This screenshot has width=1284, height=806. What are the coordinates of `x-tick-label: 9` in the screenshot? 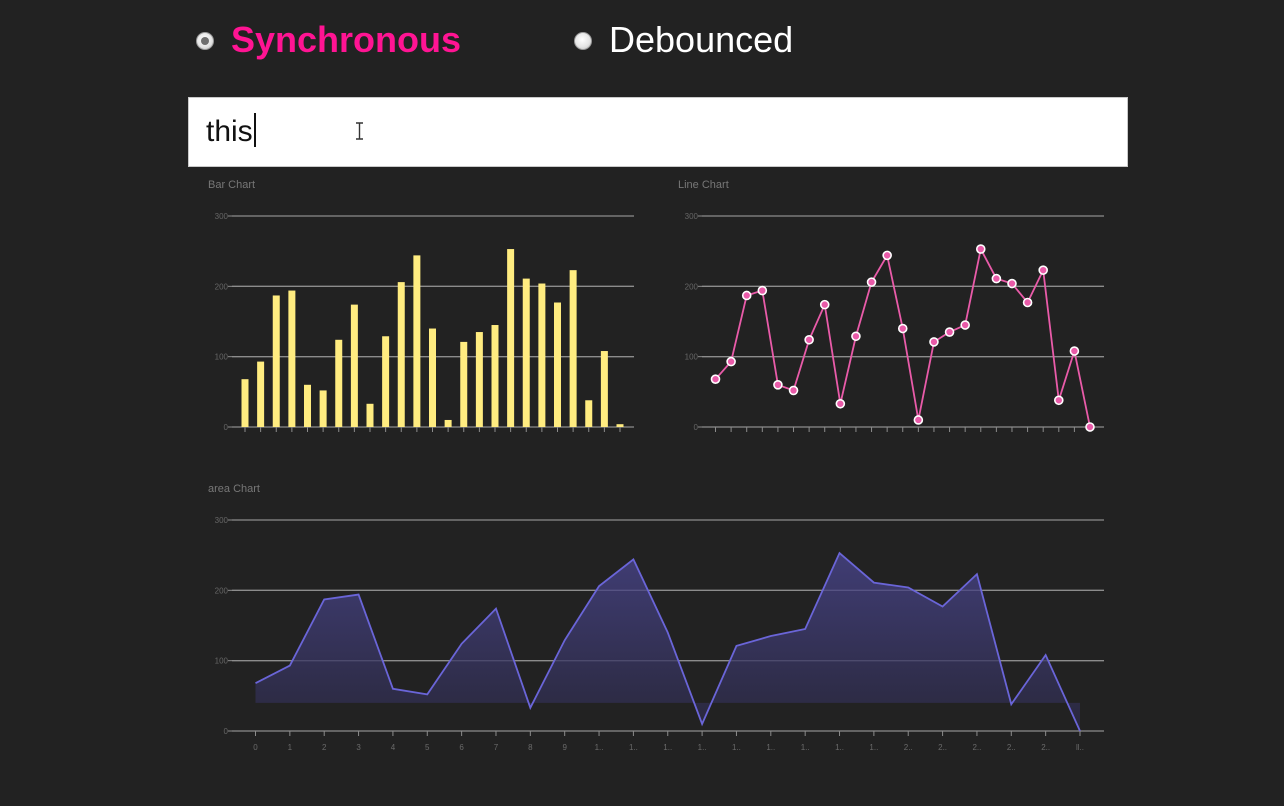 It's located at (564, 747).